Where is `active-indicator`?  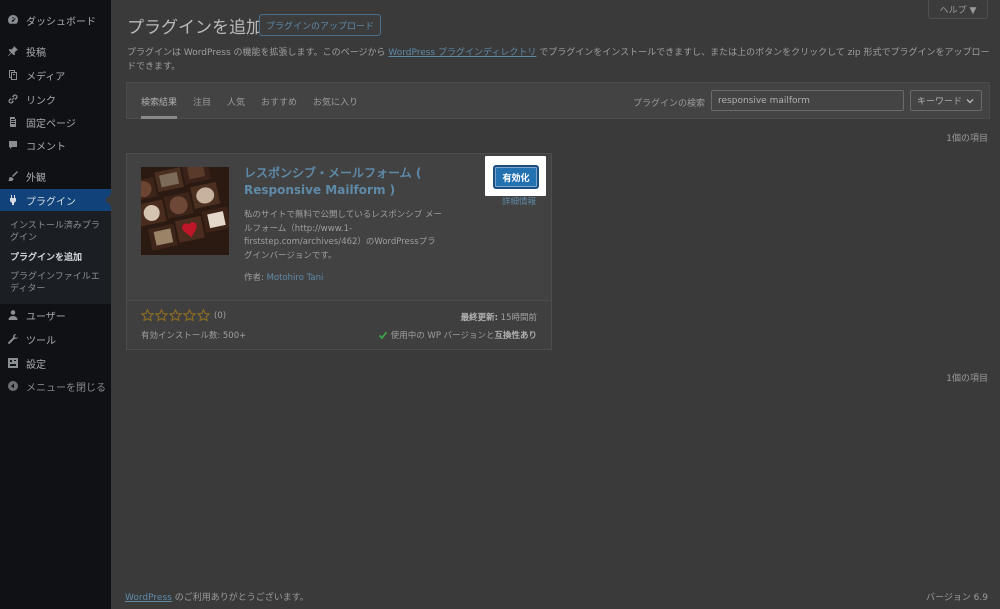
active-indicator is located at coordinates (108, 200).